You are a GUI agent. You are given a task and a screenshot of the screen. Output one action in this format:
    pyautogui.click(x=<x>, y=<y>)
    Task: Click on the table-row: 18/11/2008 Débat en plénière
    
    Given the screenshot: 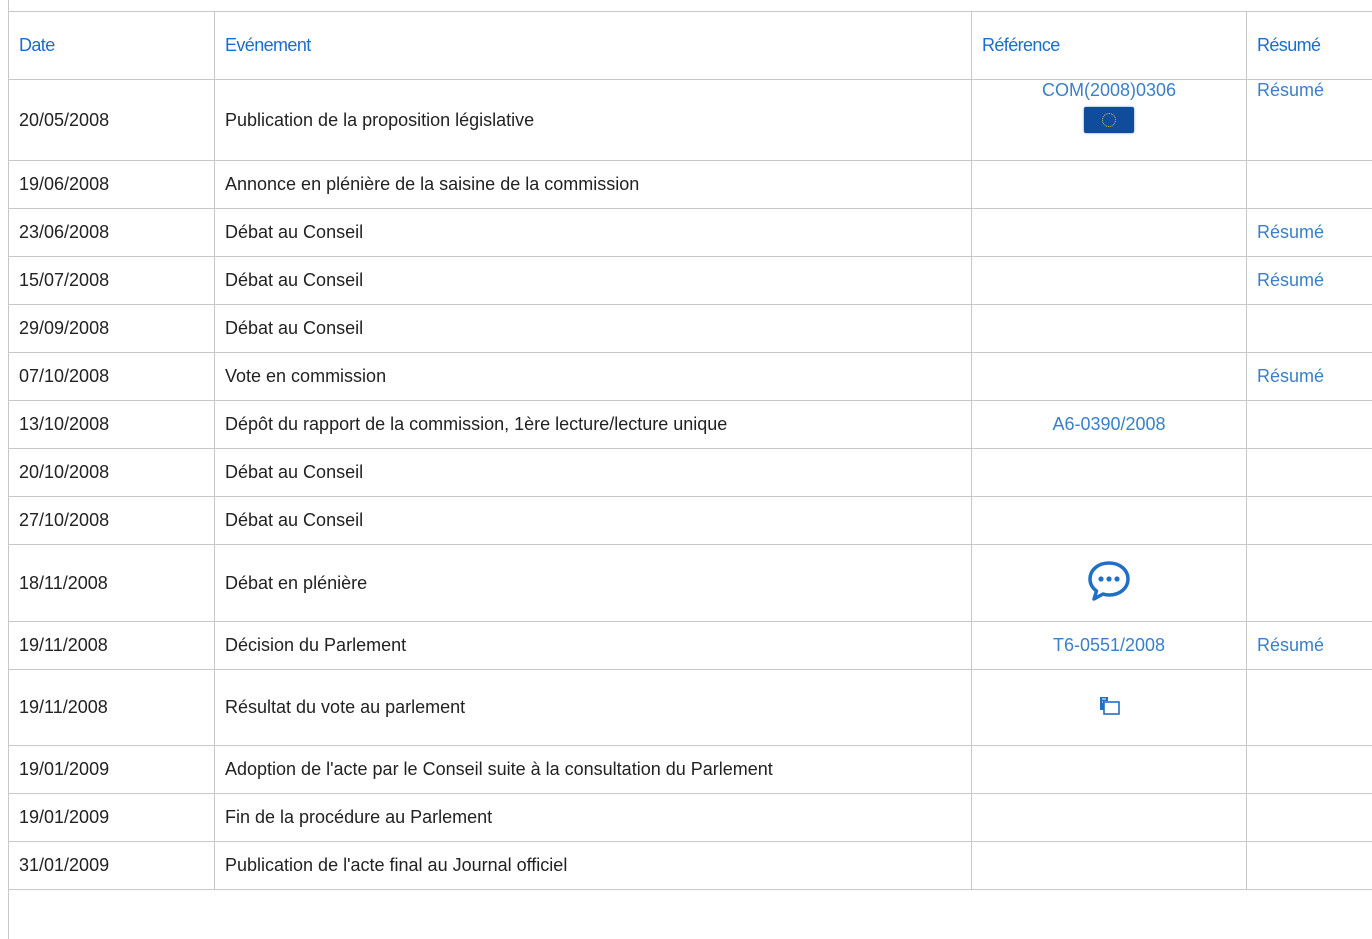 What is the action you would take?
    pyautogui.click(x=690, y=583)
    